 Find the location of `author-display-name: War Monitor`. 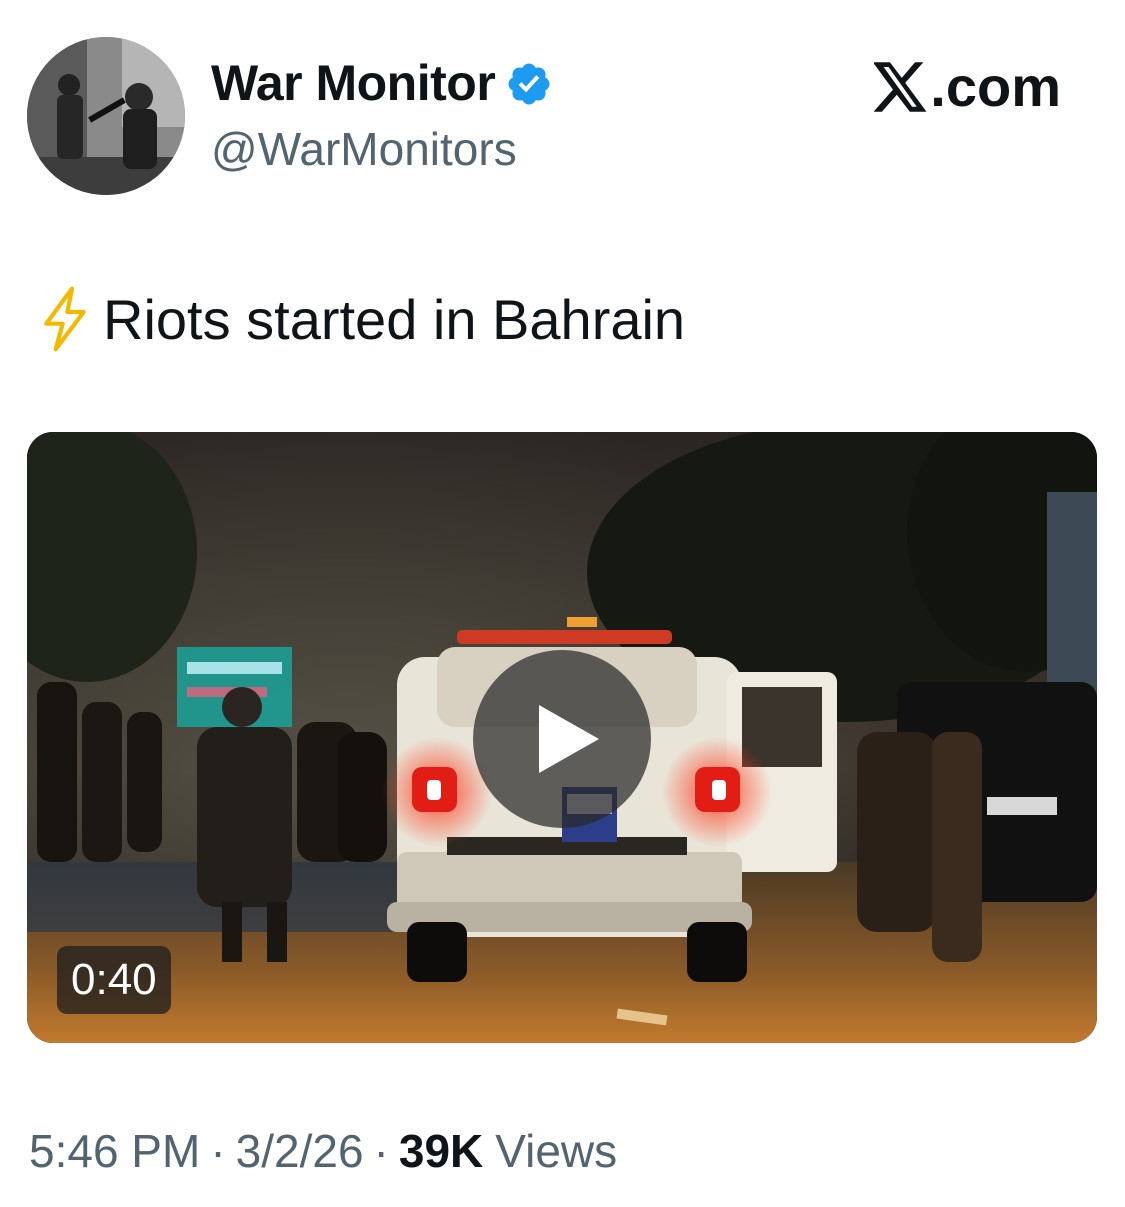

author-display-name: War Monitor is located at coordinates (353, 83).